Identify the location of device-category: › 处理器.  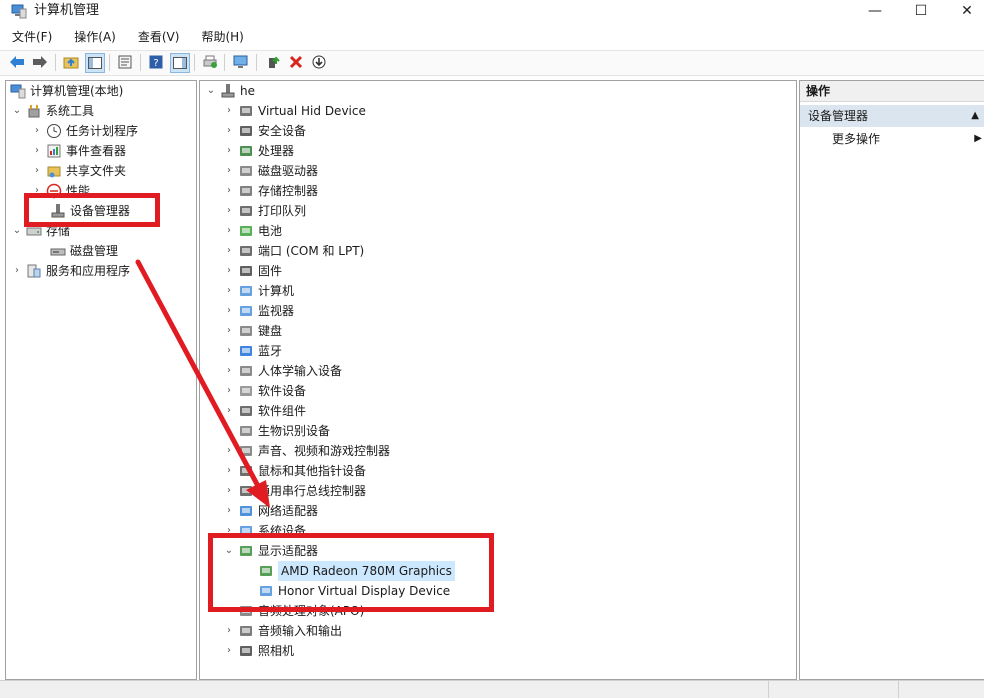
(259, 151).